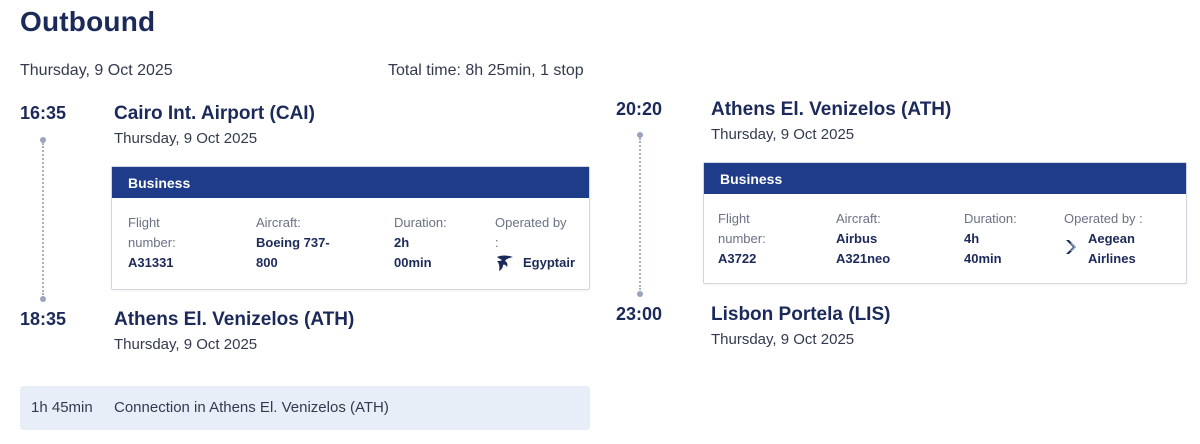 The height and width of the screenshot is (444, 1200). Describe the element at coordinates (267, 262) in the screenshot. I see `aircraft-value-2: 800` at that location.